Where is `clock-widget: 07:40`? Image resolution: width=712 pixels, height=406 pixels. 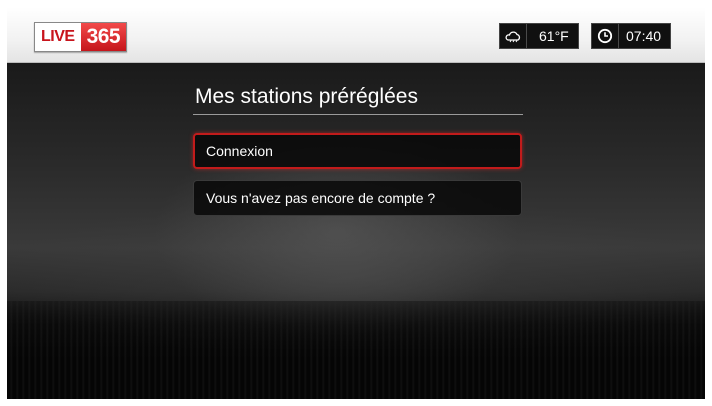 clock-widget: 07:40 is located at coordinates (631, 36).